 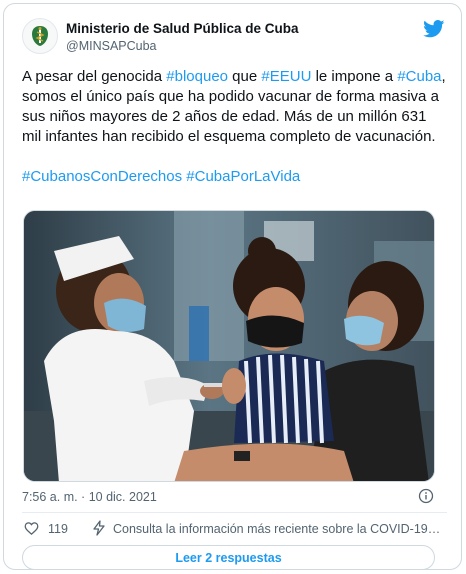 What do you see at coordinates (243, 176) in the screenshot?
I see `hashtag-link: #CubaPorLaVida` at bounding box center [243, 176].